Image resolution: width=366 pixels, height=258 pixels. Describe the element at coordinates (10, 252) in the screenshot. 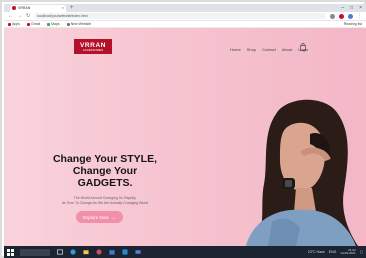

I see `windows-start-icon` at that location.